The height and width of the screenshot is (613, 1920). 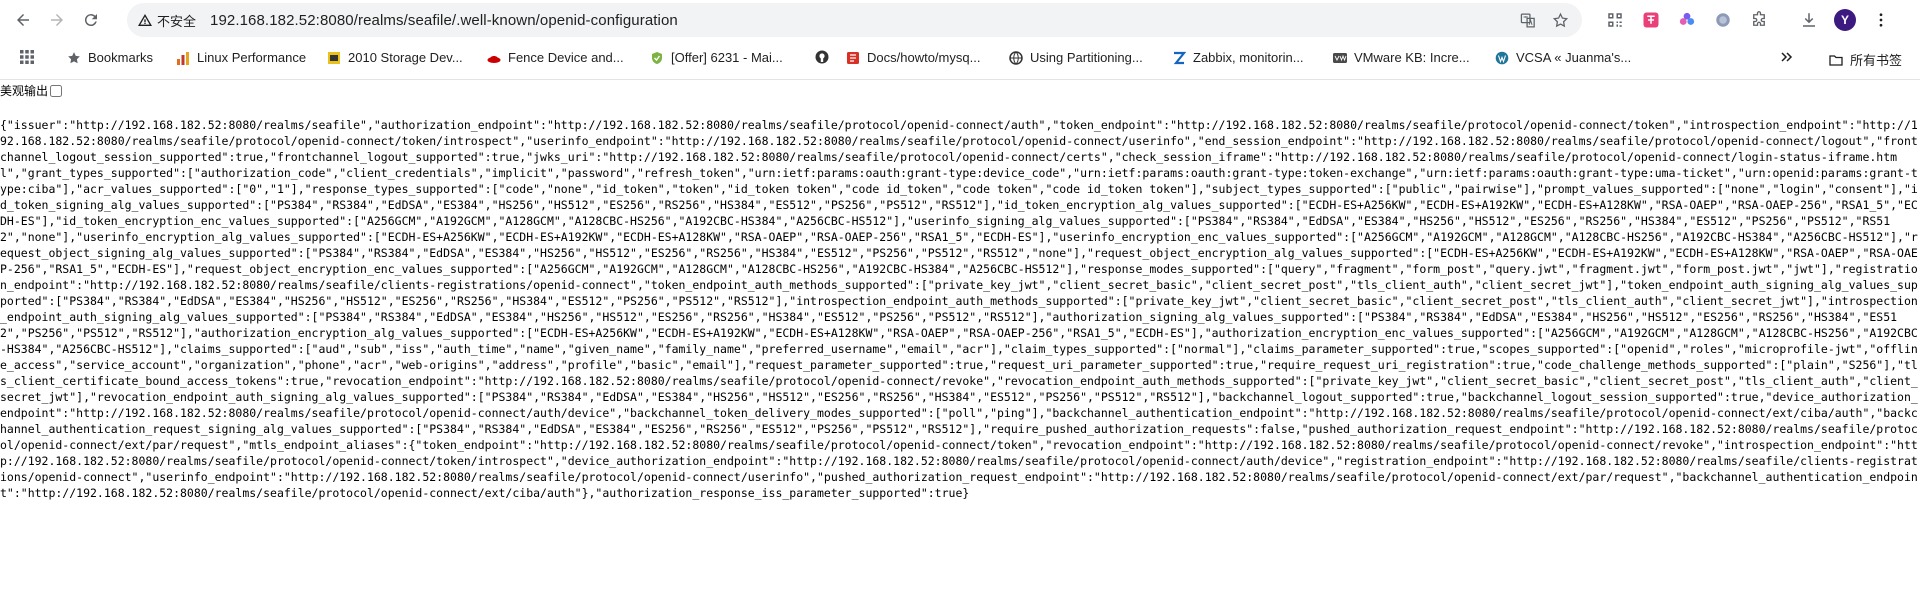 I want to click on pretty-print-checkbox, so click(x=56, y=90).